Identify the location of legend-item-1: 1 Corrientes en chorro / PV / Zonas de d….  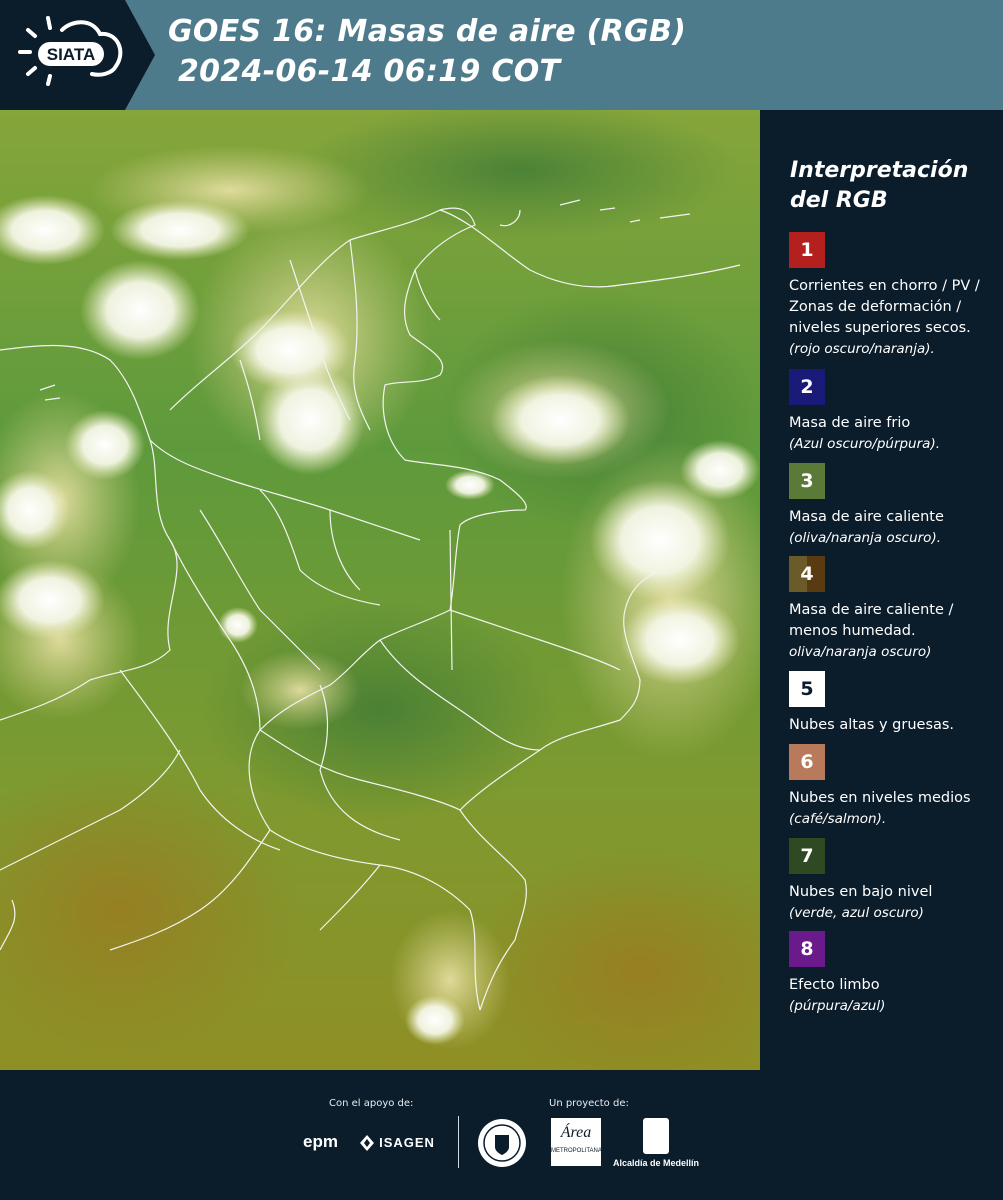
(889, 296).